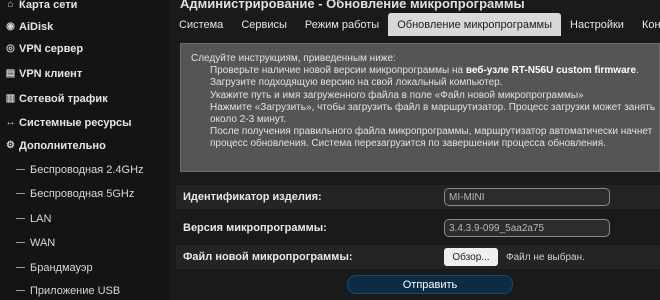 Image resolution: width=660 pixels, height=300 pixels. I want to click on sidebar-subitem-firewall: Брандмауэр, so click(91, 267).